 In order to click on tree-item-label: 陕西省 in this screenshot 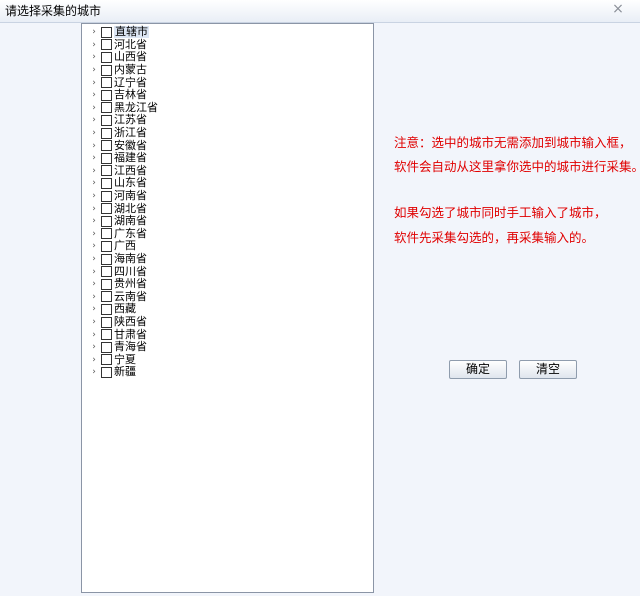, I will do `click(130, 322)`.